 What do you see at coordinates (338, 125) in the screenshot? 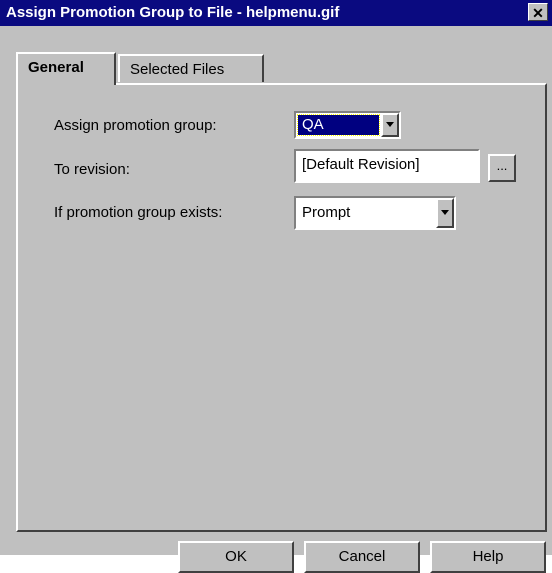
I see `promotion-group-value: QA` at bounding box center [338, 125].